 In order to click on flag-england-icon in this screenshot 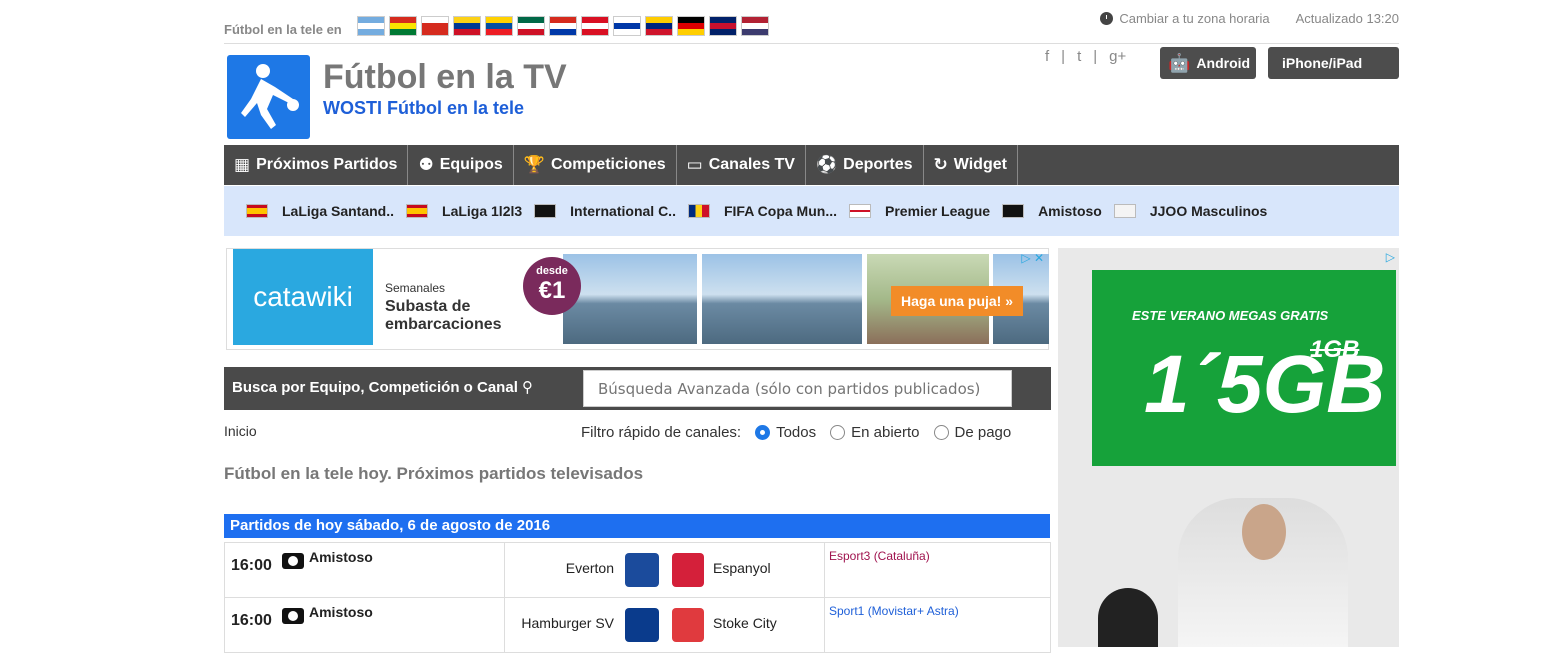, I will do `click(860, 211)`.